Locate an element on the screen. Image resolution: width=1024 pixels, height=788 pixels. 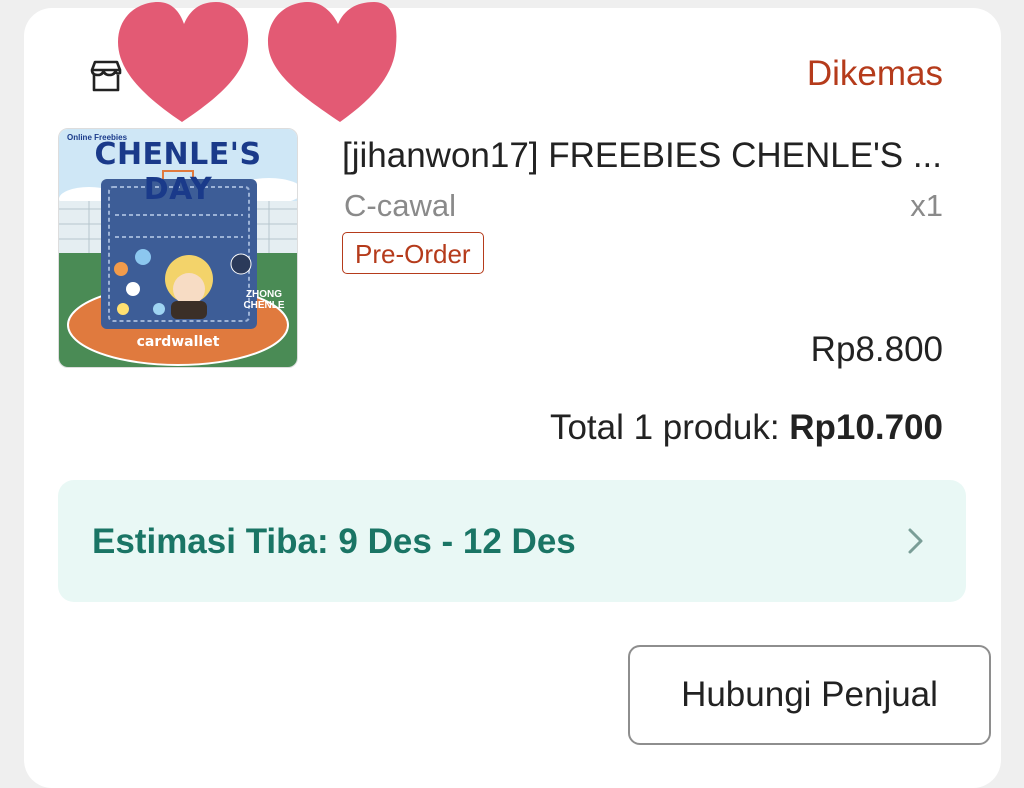
total-value: Rp10.700 is located at coordinates (866, 427).